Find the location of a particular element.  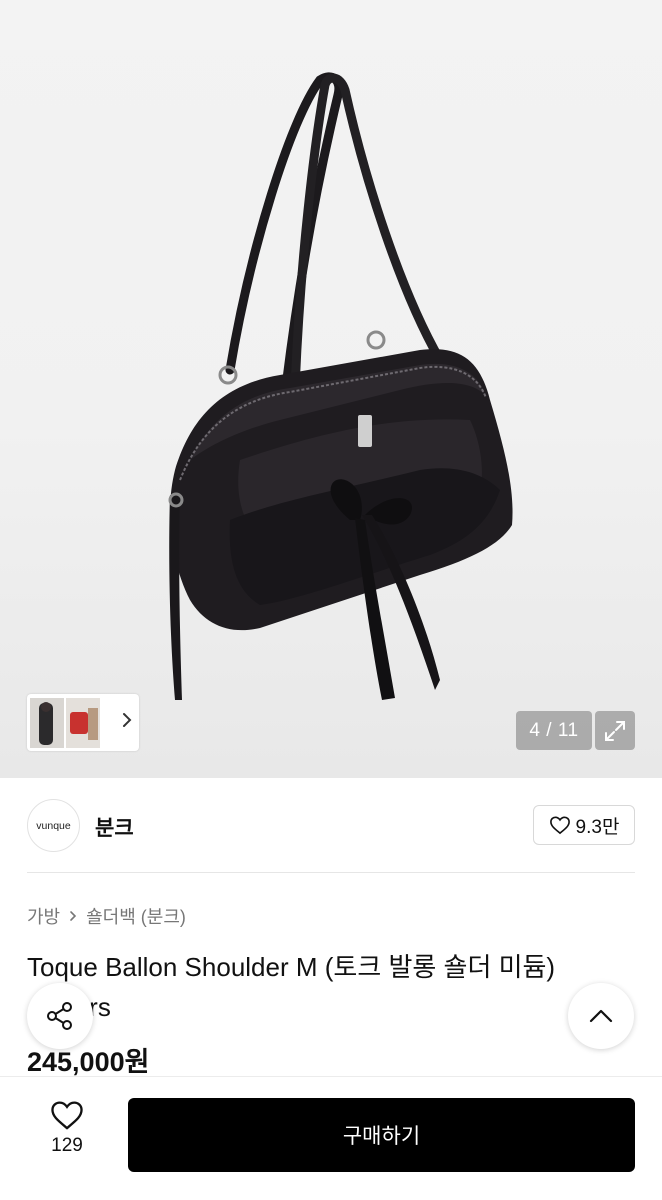

share-button is located at coordinates (60, 1016).